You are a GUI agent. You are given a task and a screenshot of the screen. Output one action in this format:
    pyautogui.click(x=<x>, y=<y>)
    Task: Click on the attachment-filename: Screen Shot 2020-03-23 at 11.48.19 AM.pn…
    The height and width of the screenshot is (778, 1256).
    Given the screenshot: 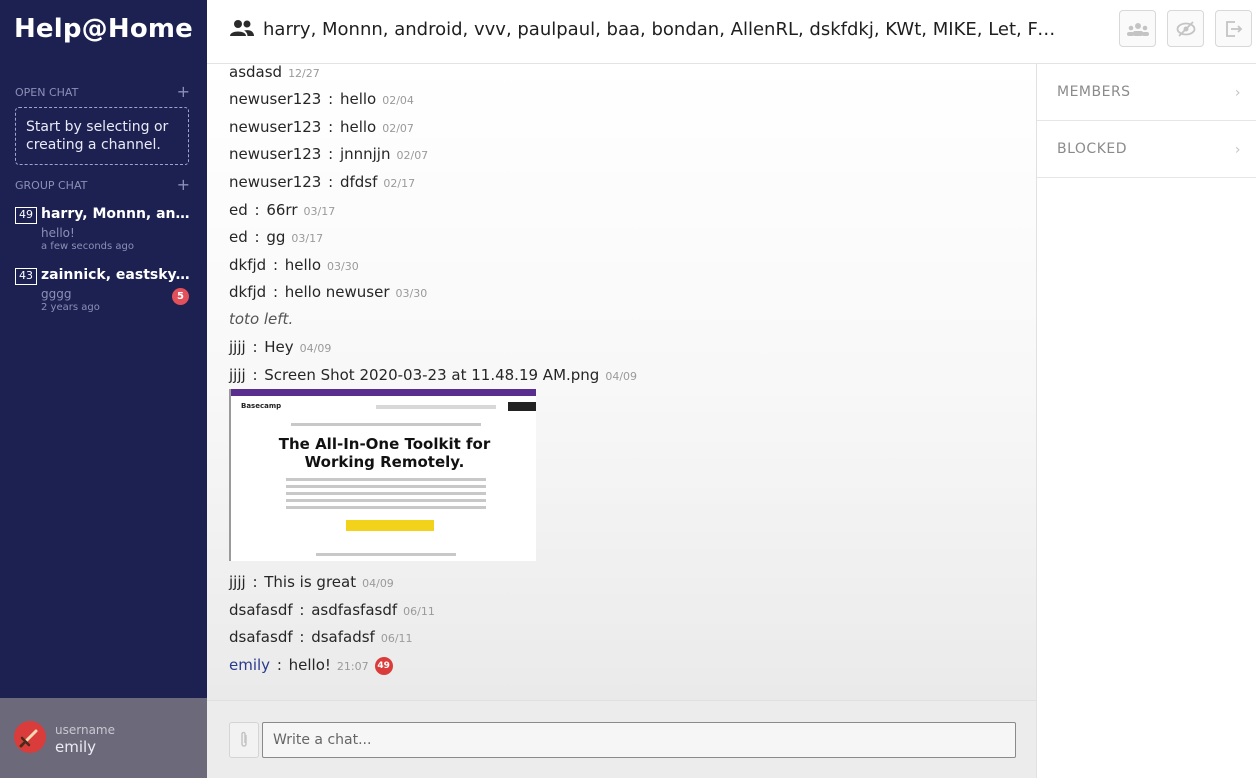 What is the action you would take?
    pyautogui.click(x=431, y=375)
    